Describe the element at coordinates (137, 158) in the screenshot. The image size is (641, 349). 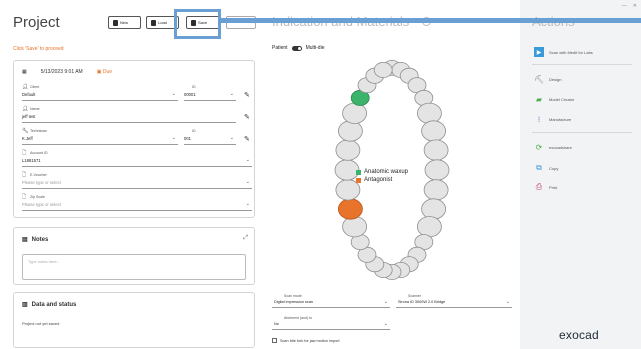
I see `account-id-field: 🗋︎ Account ID L1881571 ⌄` at that location.